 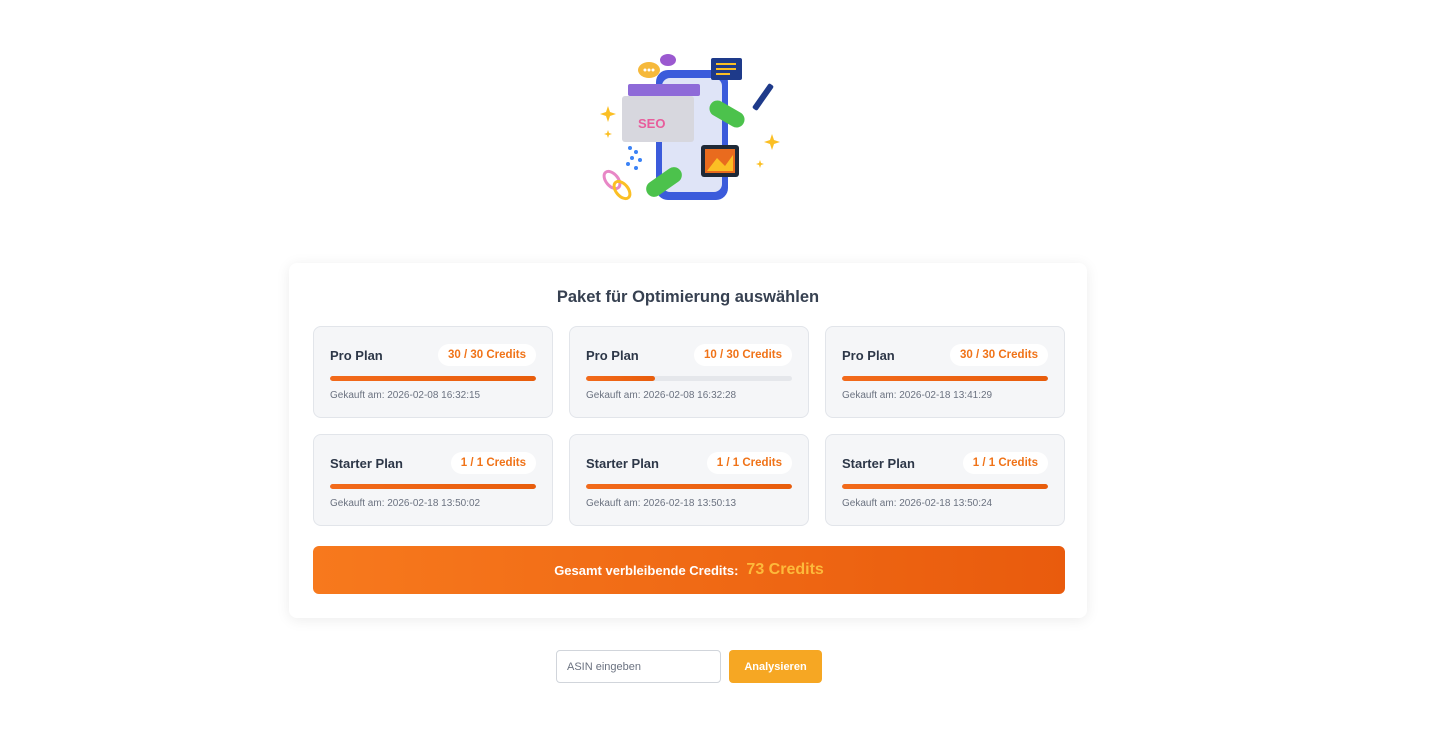 What do you see at coordinates (638, 666) in the screenshot?
I see `asin-input` at bounding box center [638, 666].